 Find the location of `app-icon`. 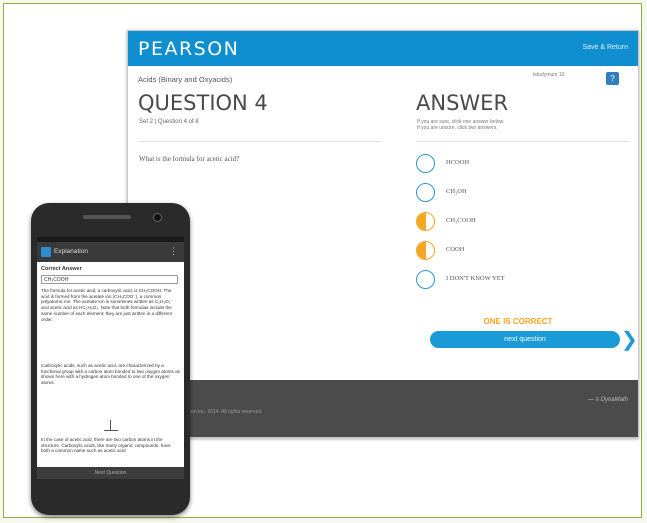

app-icon is located at coordinates (46, 252).